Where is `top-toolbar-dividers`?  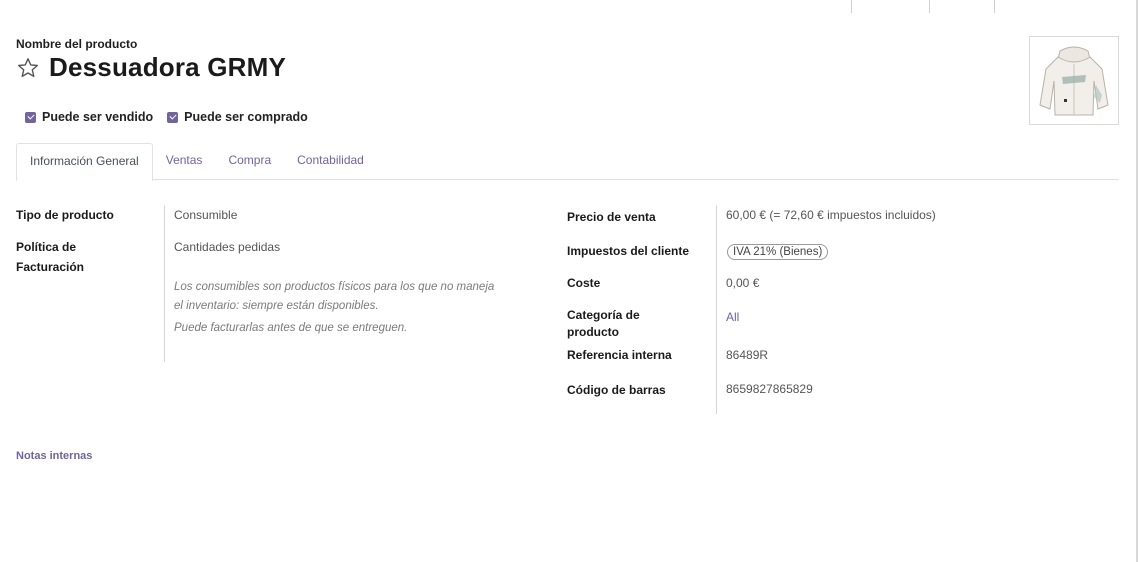 top-toolbar-dividers is located at coordinates (570, 7).